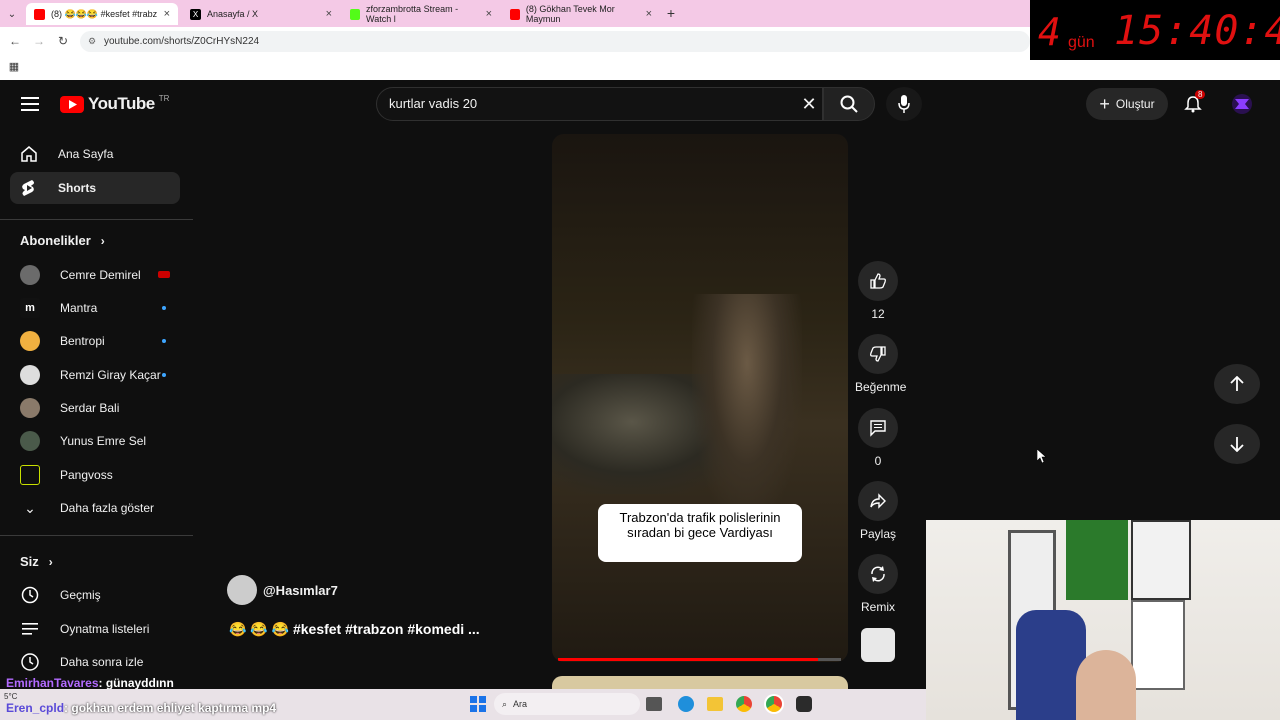 Image resolution: width=1280 pixels, height=720 pixels. I want to click on sidebar-item-shorts: Shorts, so click(95, 188).